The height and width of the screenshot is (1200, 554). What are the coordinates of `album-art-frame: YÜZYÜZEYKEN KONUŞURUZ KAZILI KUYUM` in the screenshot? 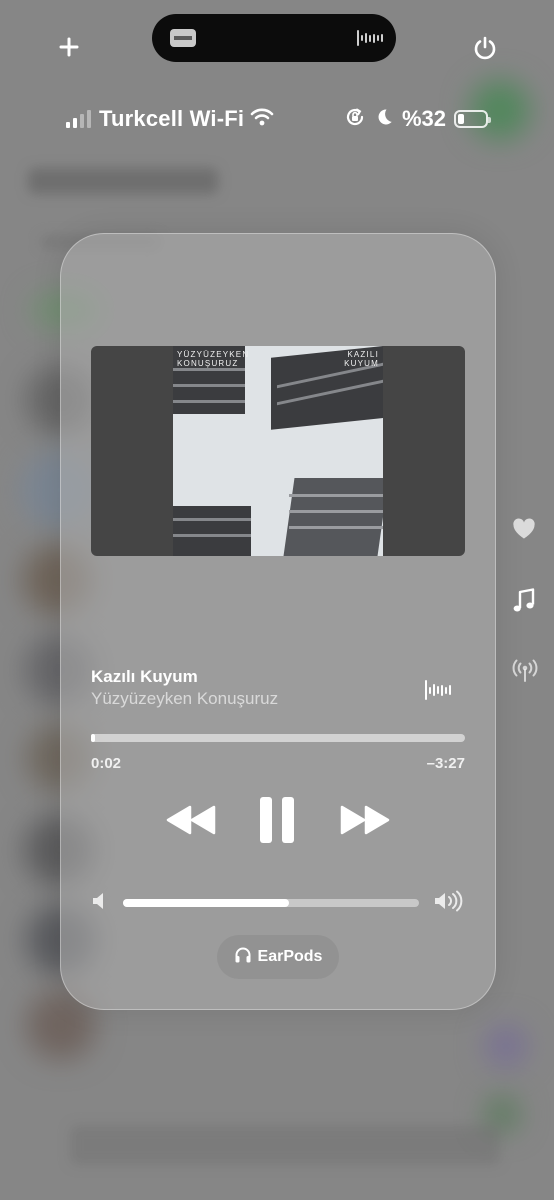 It's located at (278, 451).